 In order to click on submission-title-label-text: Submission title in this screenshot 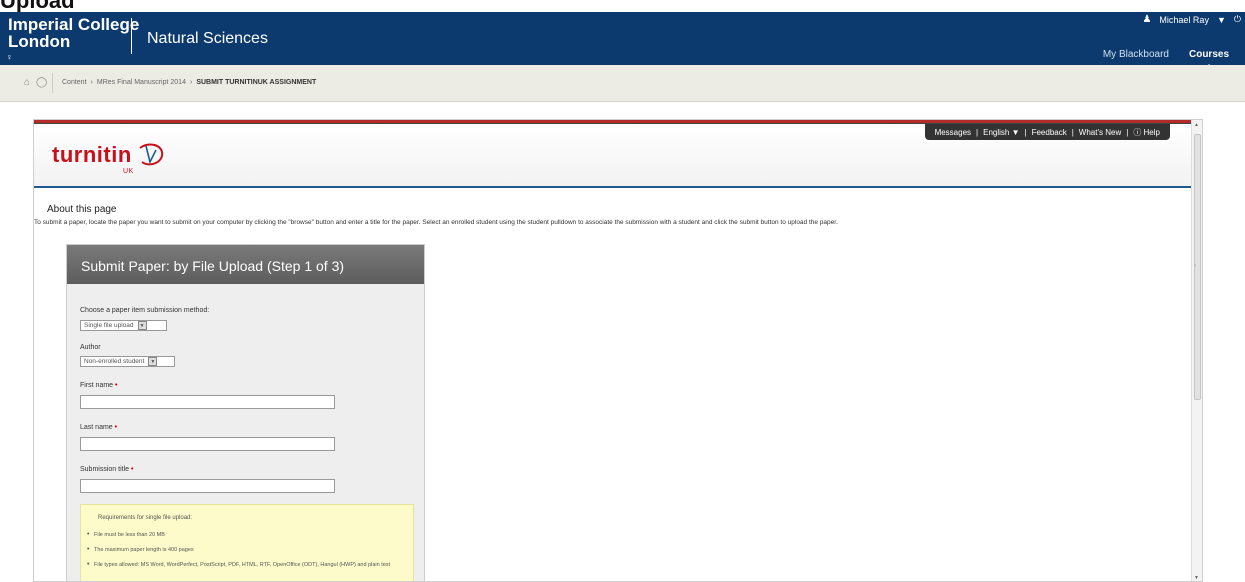, I will do `click(105, 469)`.